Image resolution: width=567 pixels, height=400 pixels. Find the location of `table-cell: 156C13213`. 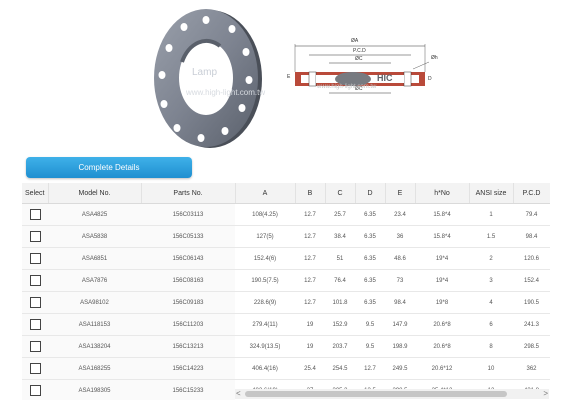

table-cell: 156C13213 is located at coordinates (188, 346).